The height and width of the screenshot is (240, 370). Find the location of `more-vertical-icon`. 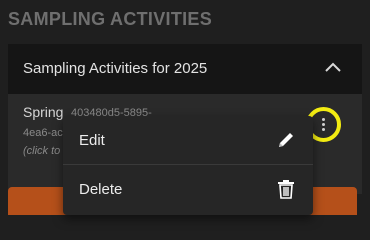

more-vertical-icon is located at coordinates (323, 124).